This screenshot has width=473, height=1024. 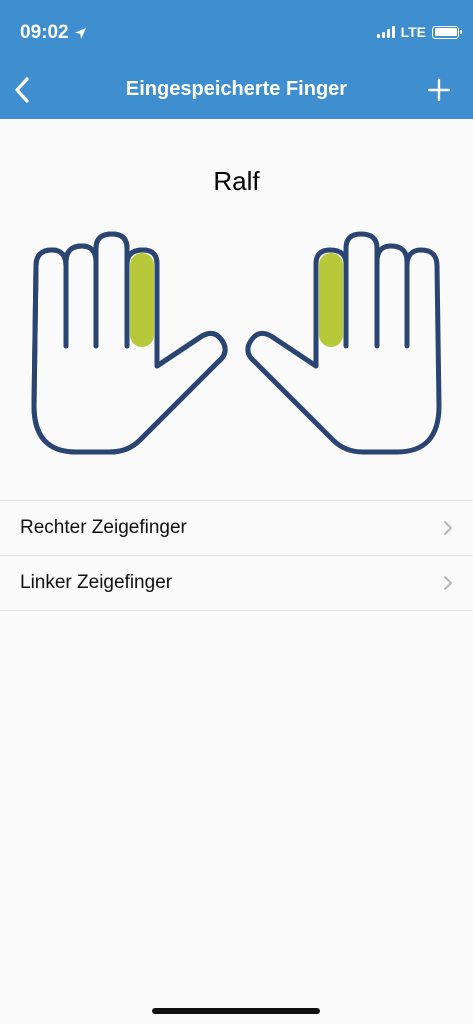 What do you see at coordinates (44, 32) in the screenshot?
I see `status-time: 09:02` at bounding box center [44, 32].